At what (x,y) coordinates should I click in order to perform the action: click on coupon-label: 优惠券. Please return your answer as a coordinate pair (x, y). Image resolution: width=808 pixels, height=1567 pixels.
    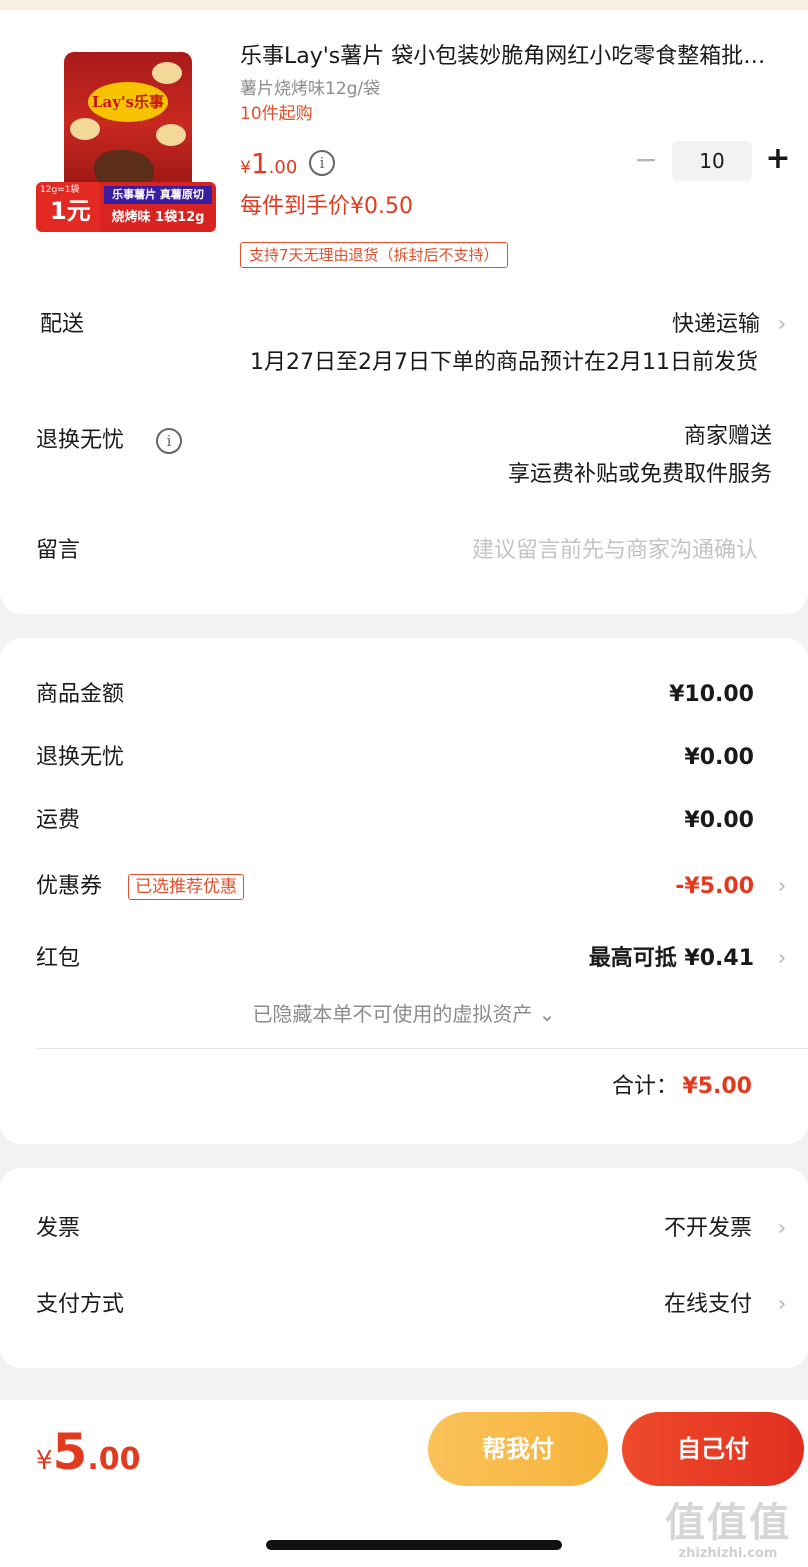
    Looking at the image, I should click on (69, 886).